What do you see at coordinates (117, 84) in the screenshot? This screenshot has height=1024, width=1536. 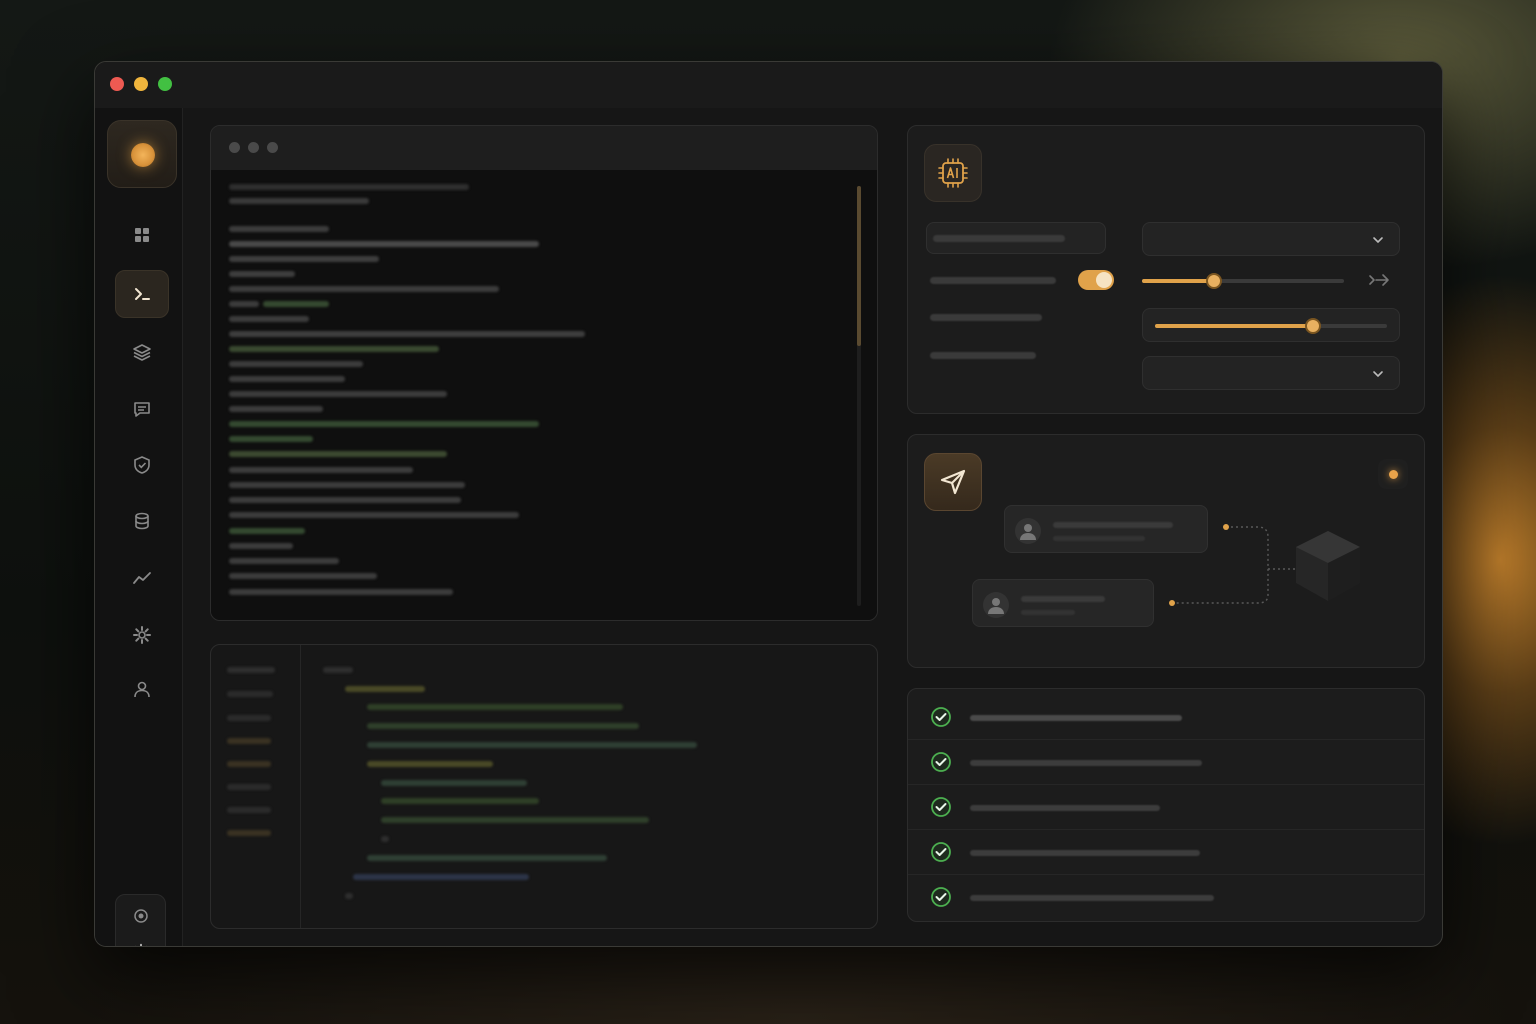 I see `close-button` at bounding box center [117, 84].